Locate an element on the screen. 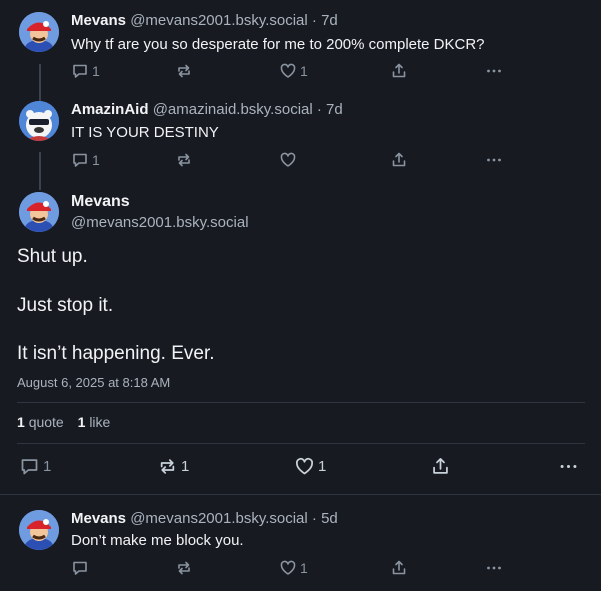 This screenshot has height=591, width=601. post-timestamp: August 6, 2025 at 8:18 AM is located at coordinates (93, 382).